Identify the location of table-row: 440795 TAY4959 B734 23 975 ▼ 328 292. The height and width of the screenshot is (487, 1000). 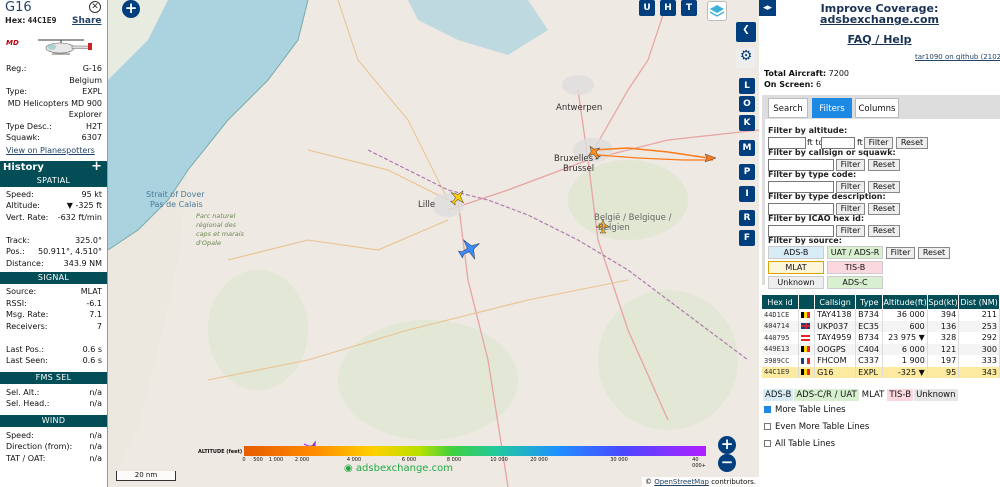
(881, 338).